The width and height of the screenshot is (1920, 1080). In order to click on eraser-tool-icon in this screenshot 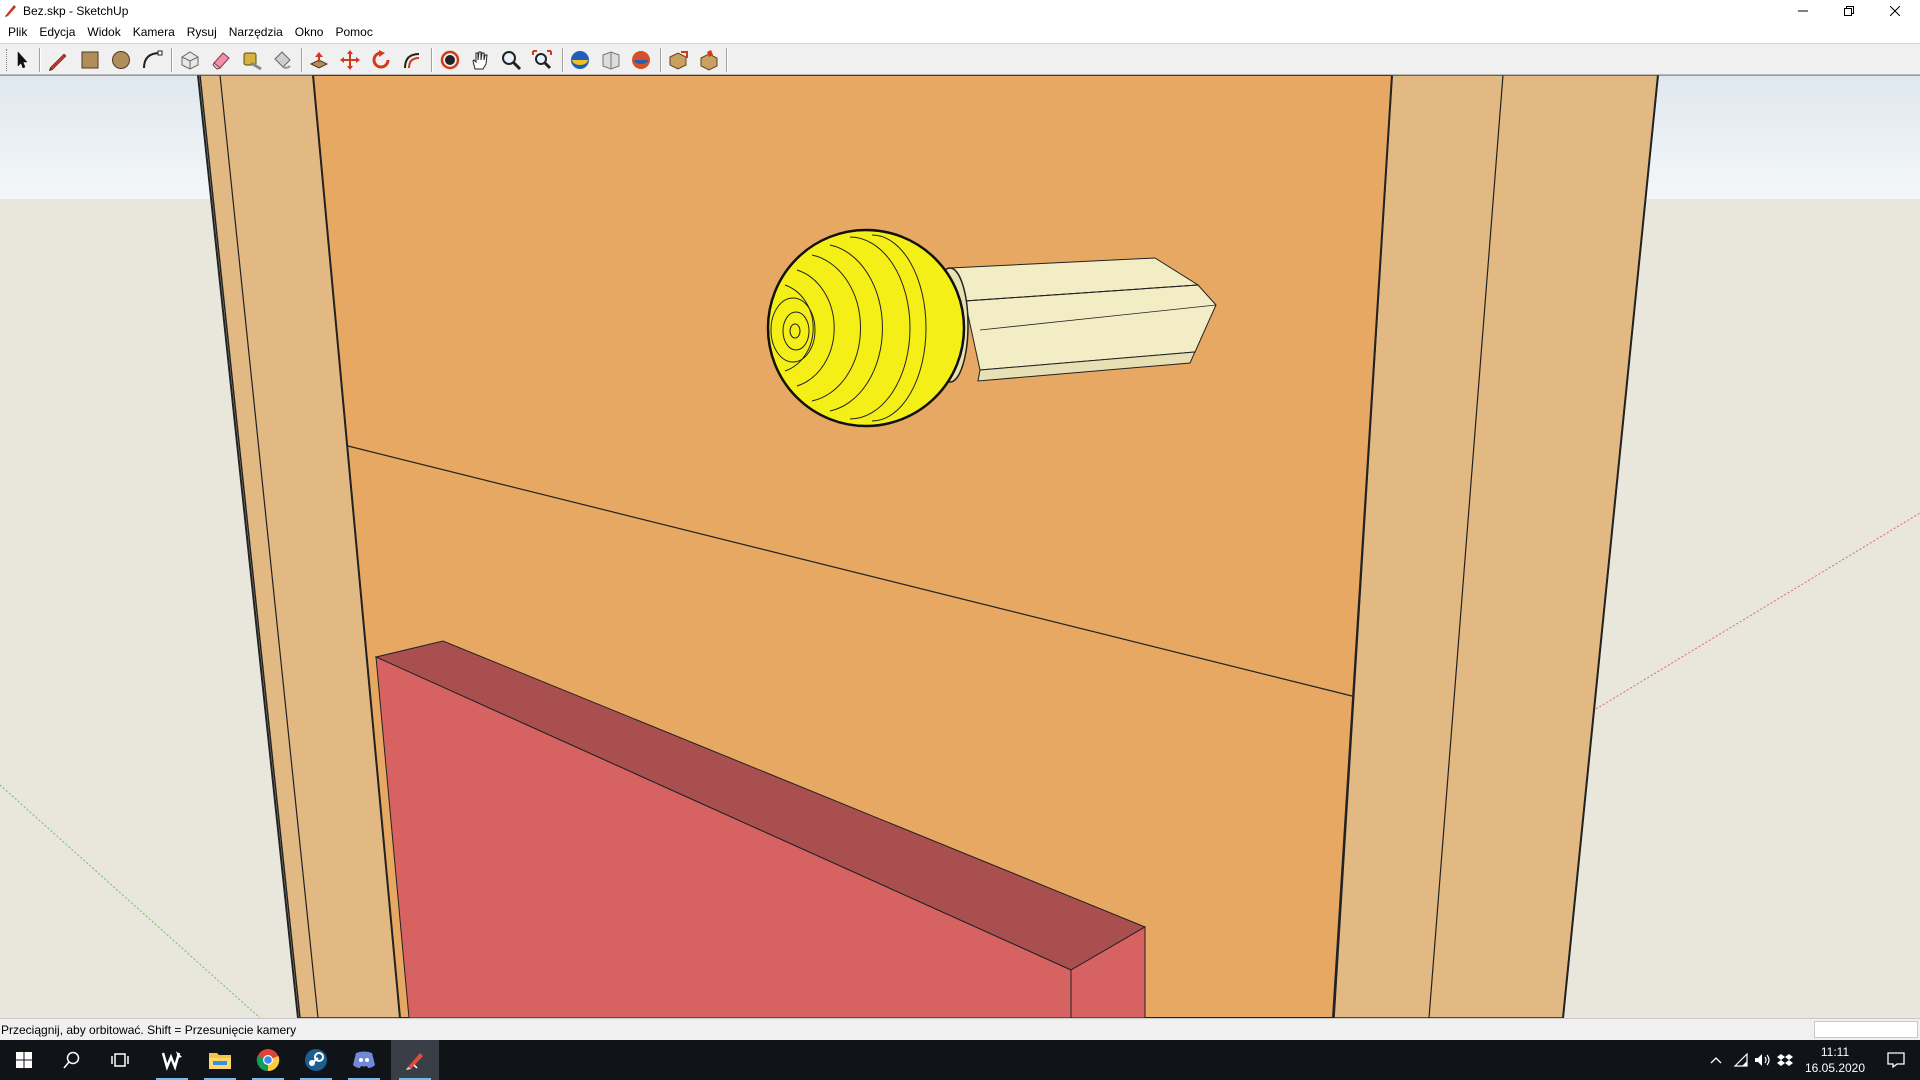, I will do `click(221, 61)`.